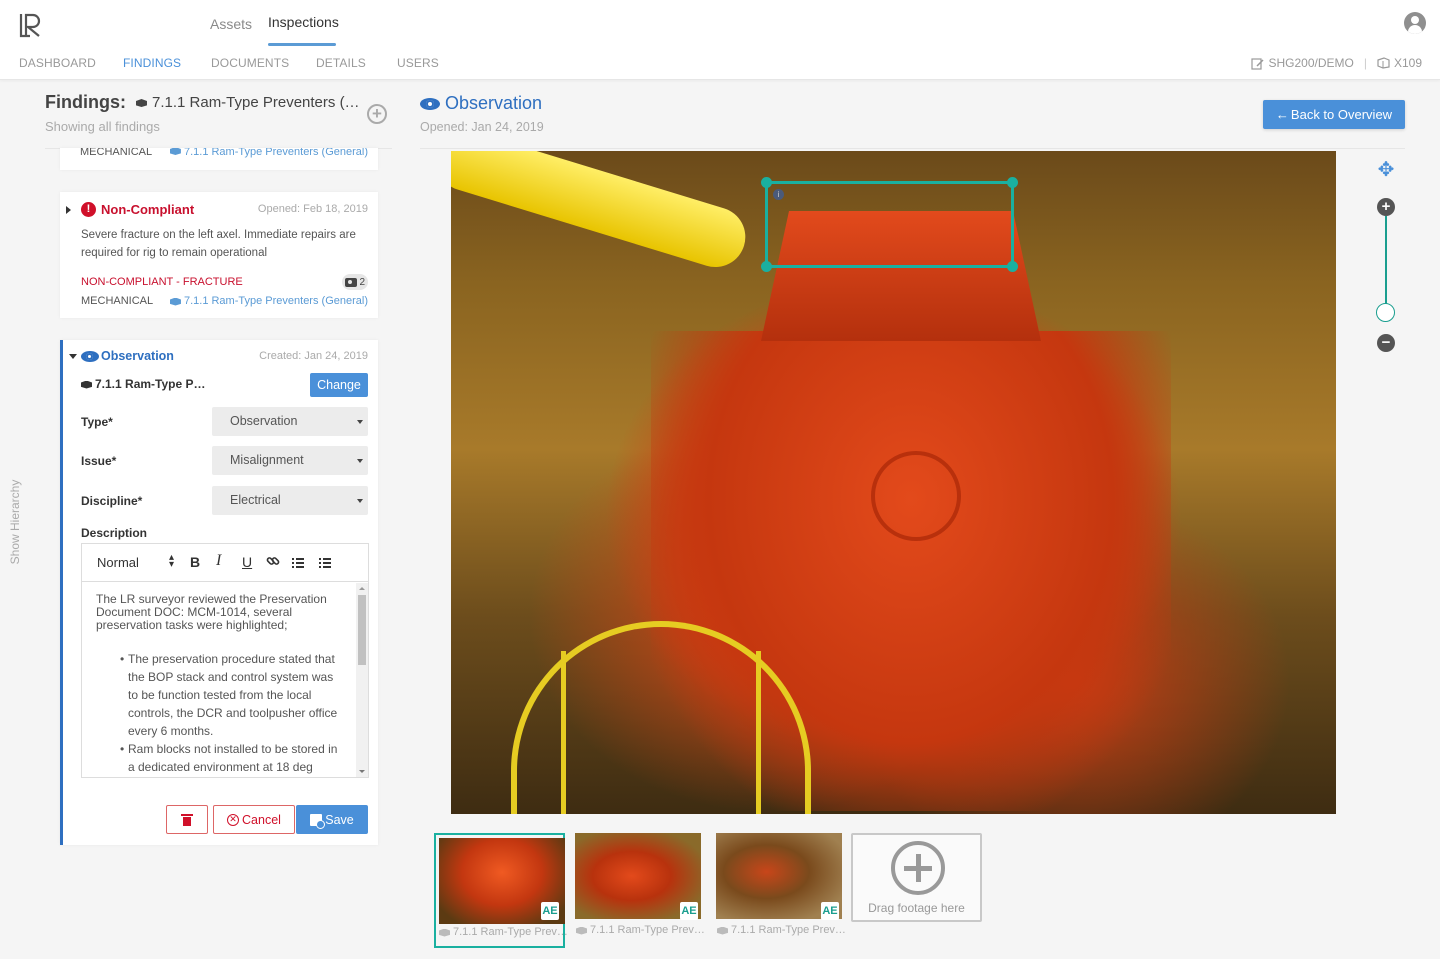 Image resolution: width=1440 pixels, height=959 pixels. What do you see at coordinates (332, 819) in the screenshot?
I see `save-button: Save` at bounding box center [332, 819].